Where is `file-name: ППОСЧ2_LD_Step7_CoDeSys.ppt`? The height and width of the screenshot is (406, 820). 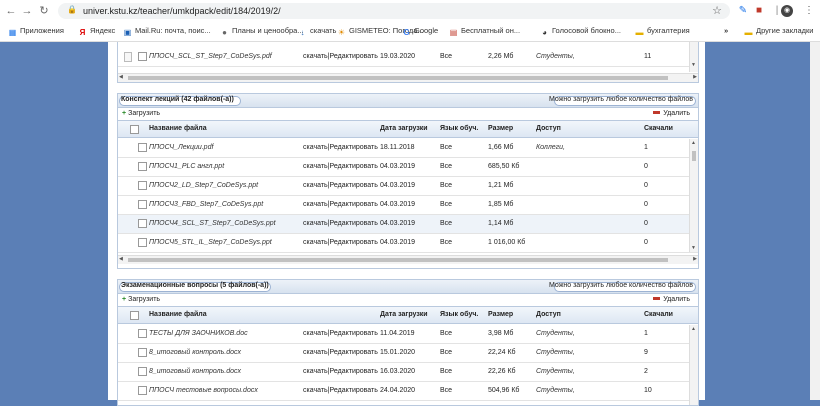
file-name: ППОСЧ2_LD_Step7_CoDeSys.ppt is located at coordinates (203, 185).